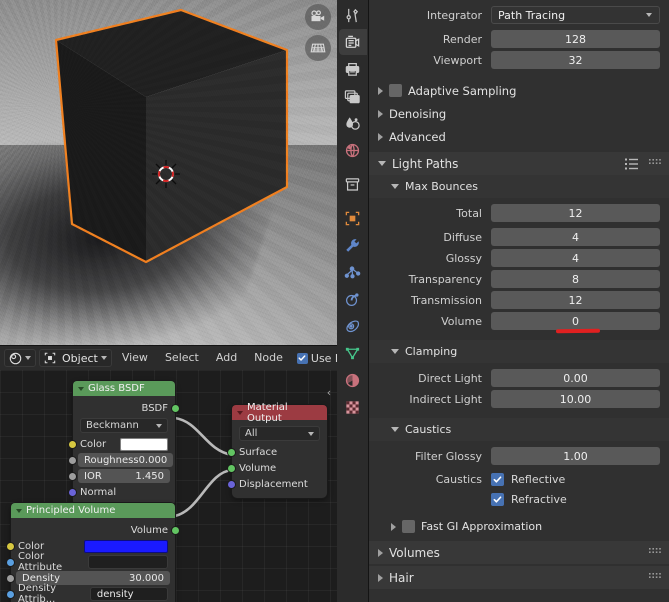 Image resolution: width=669 pixels, height=602 pixels. I want to click on socket-pv-densityattr-in, so click(10, 594).